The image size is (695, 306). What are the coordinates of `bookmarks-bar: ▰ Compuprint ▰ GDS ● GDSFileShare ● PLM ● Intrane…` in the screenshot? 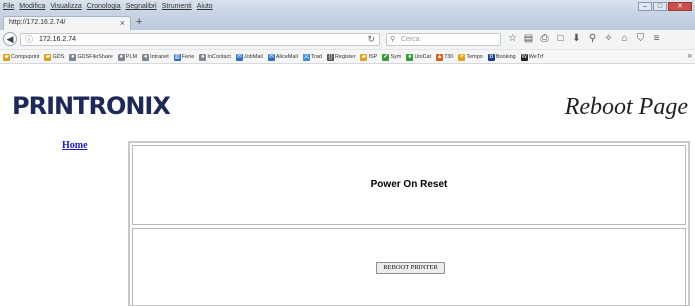 It's located at (347, 57).